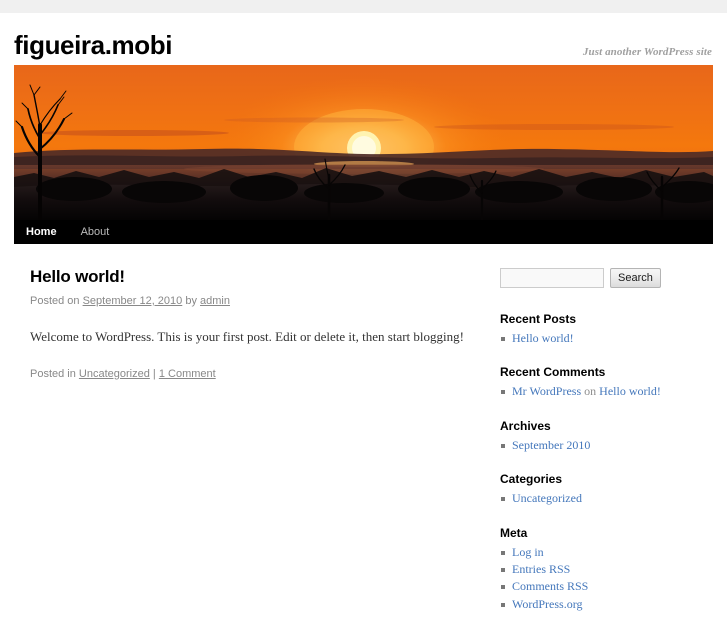  I want to click on list-item: Uncategorized, so click(606, 498).